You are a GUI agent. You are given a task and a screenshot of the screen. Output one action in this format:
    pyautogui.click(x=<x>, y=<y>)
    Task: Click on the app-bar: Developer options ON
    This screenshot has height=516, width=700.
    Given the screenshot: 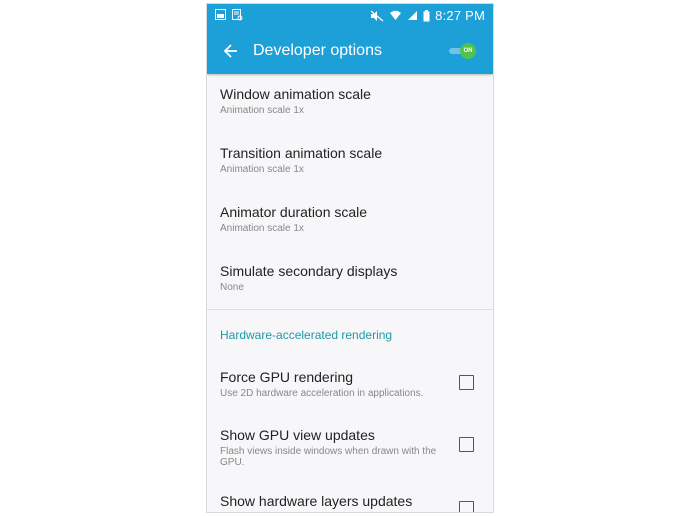 What is the action you would take?
    pyautogui.click(x=350, y=51)
    